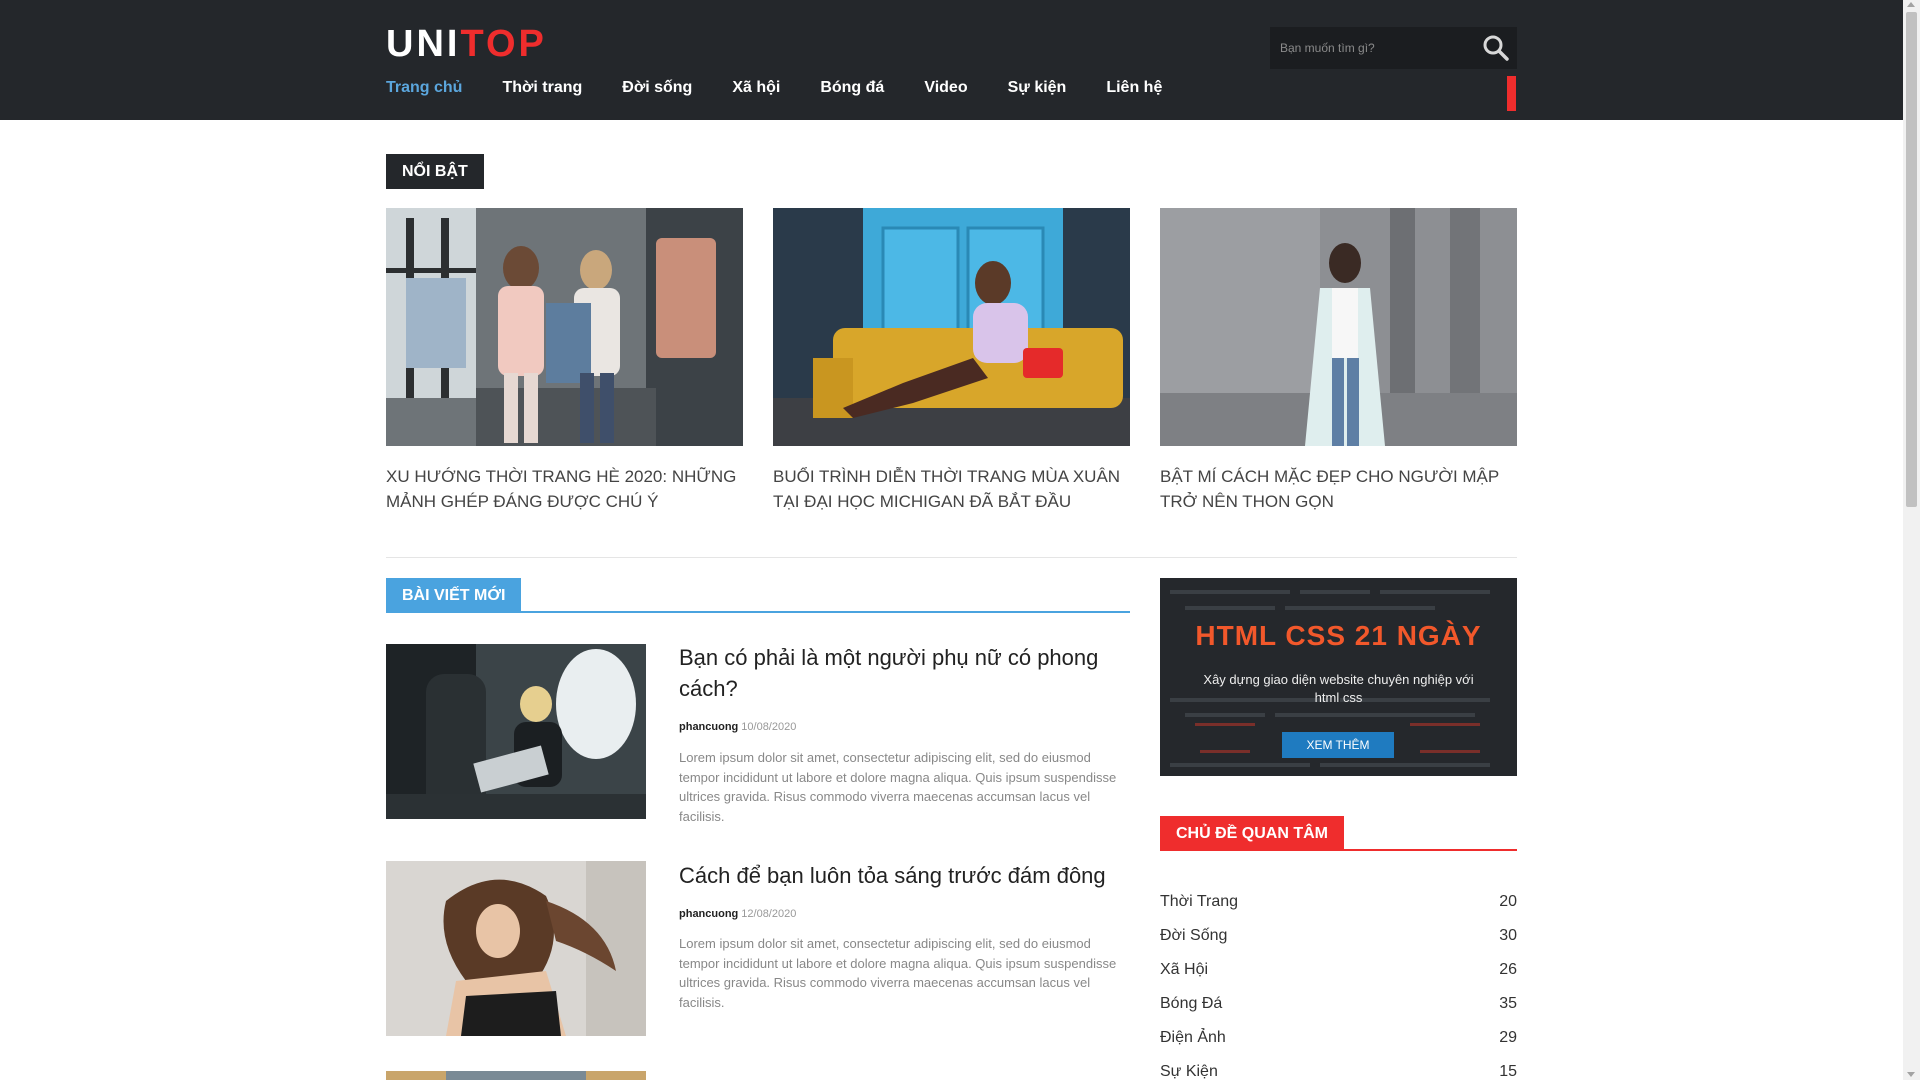  I want to click on nav-contact: Liên hệ, so click(1134, 88).